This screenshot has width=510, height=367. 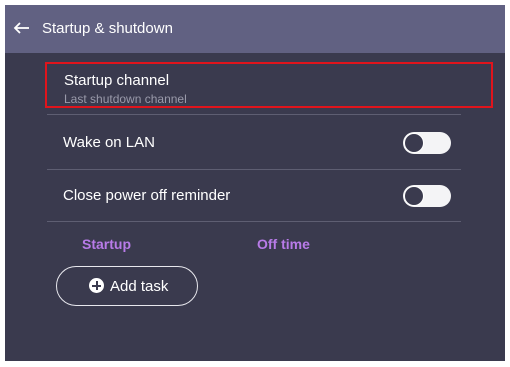 I want to click on header-bar: Startup & shutdown, so click(x=255, y=29).